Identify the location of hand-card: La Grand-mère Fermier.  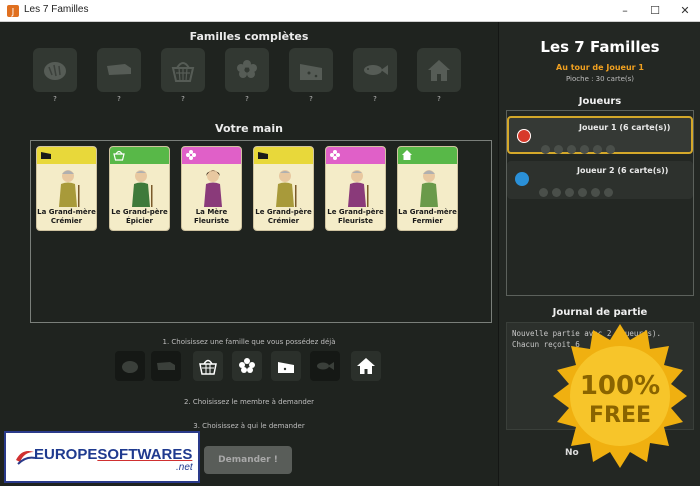
(427, 188).